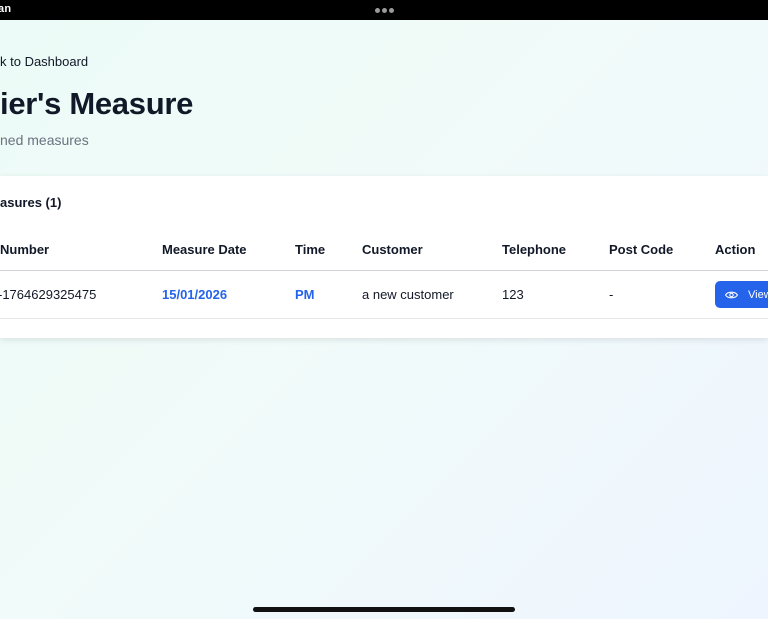 Image resolution: width=768 pixels, height=619 pixels. I want to click on card-title: asures (1), so click(31, 202).